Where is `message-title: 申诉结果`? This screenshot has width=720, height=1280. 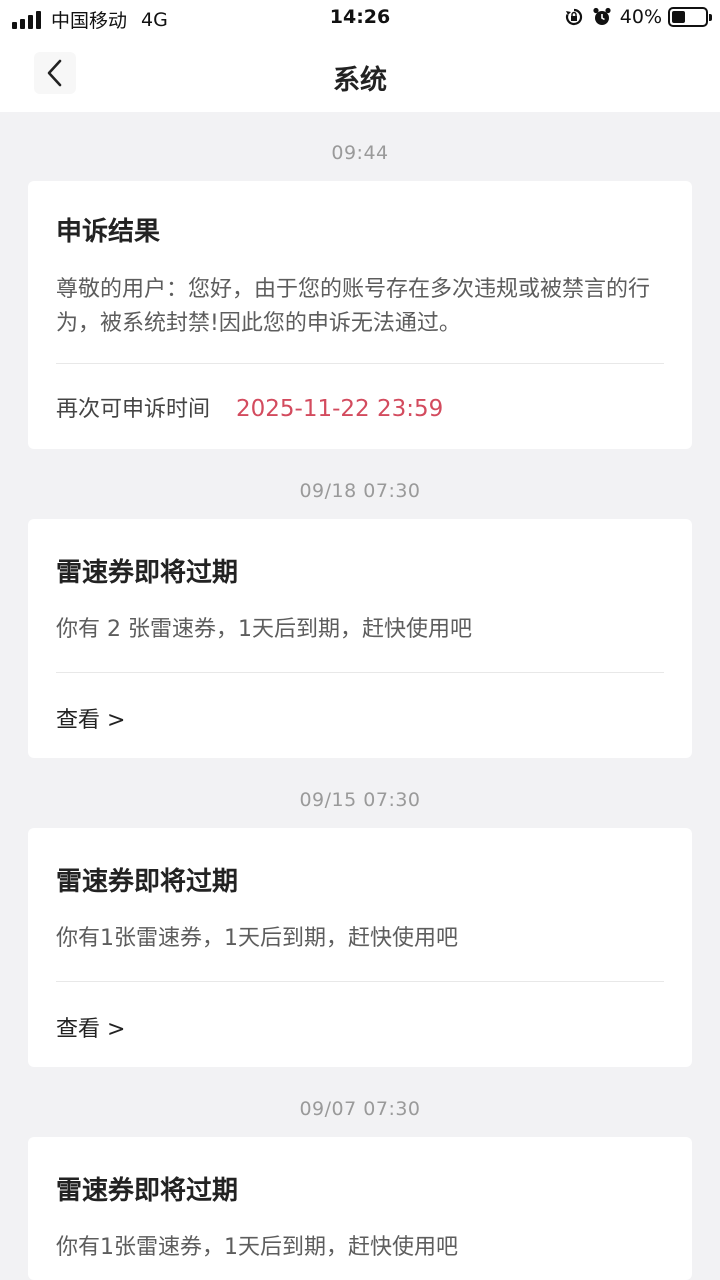 message-title: 申诉结果 is located at coordinates (108, 232).